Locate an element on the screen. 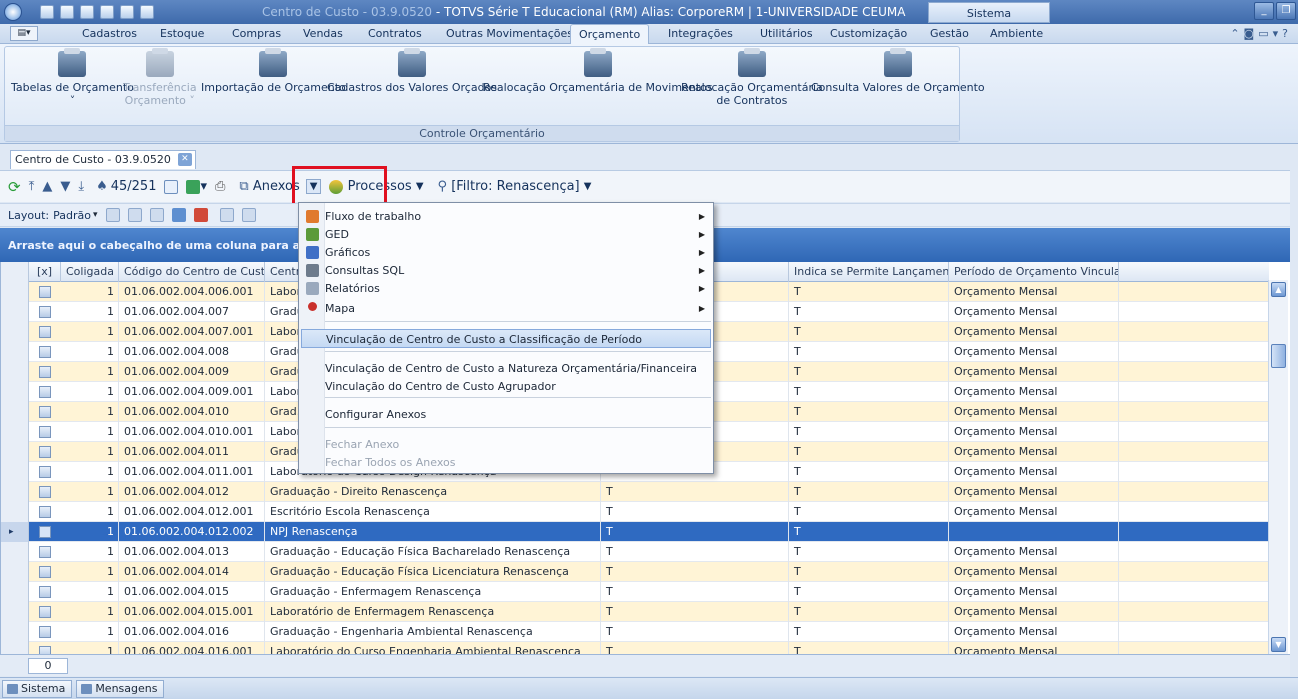 The width and height of the screenshot is (1298, 699). last-record-icon: ⤓ is located at coordinates (81, 186).